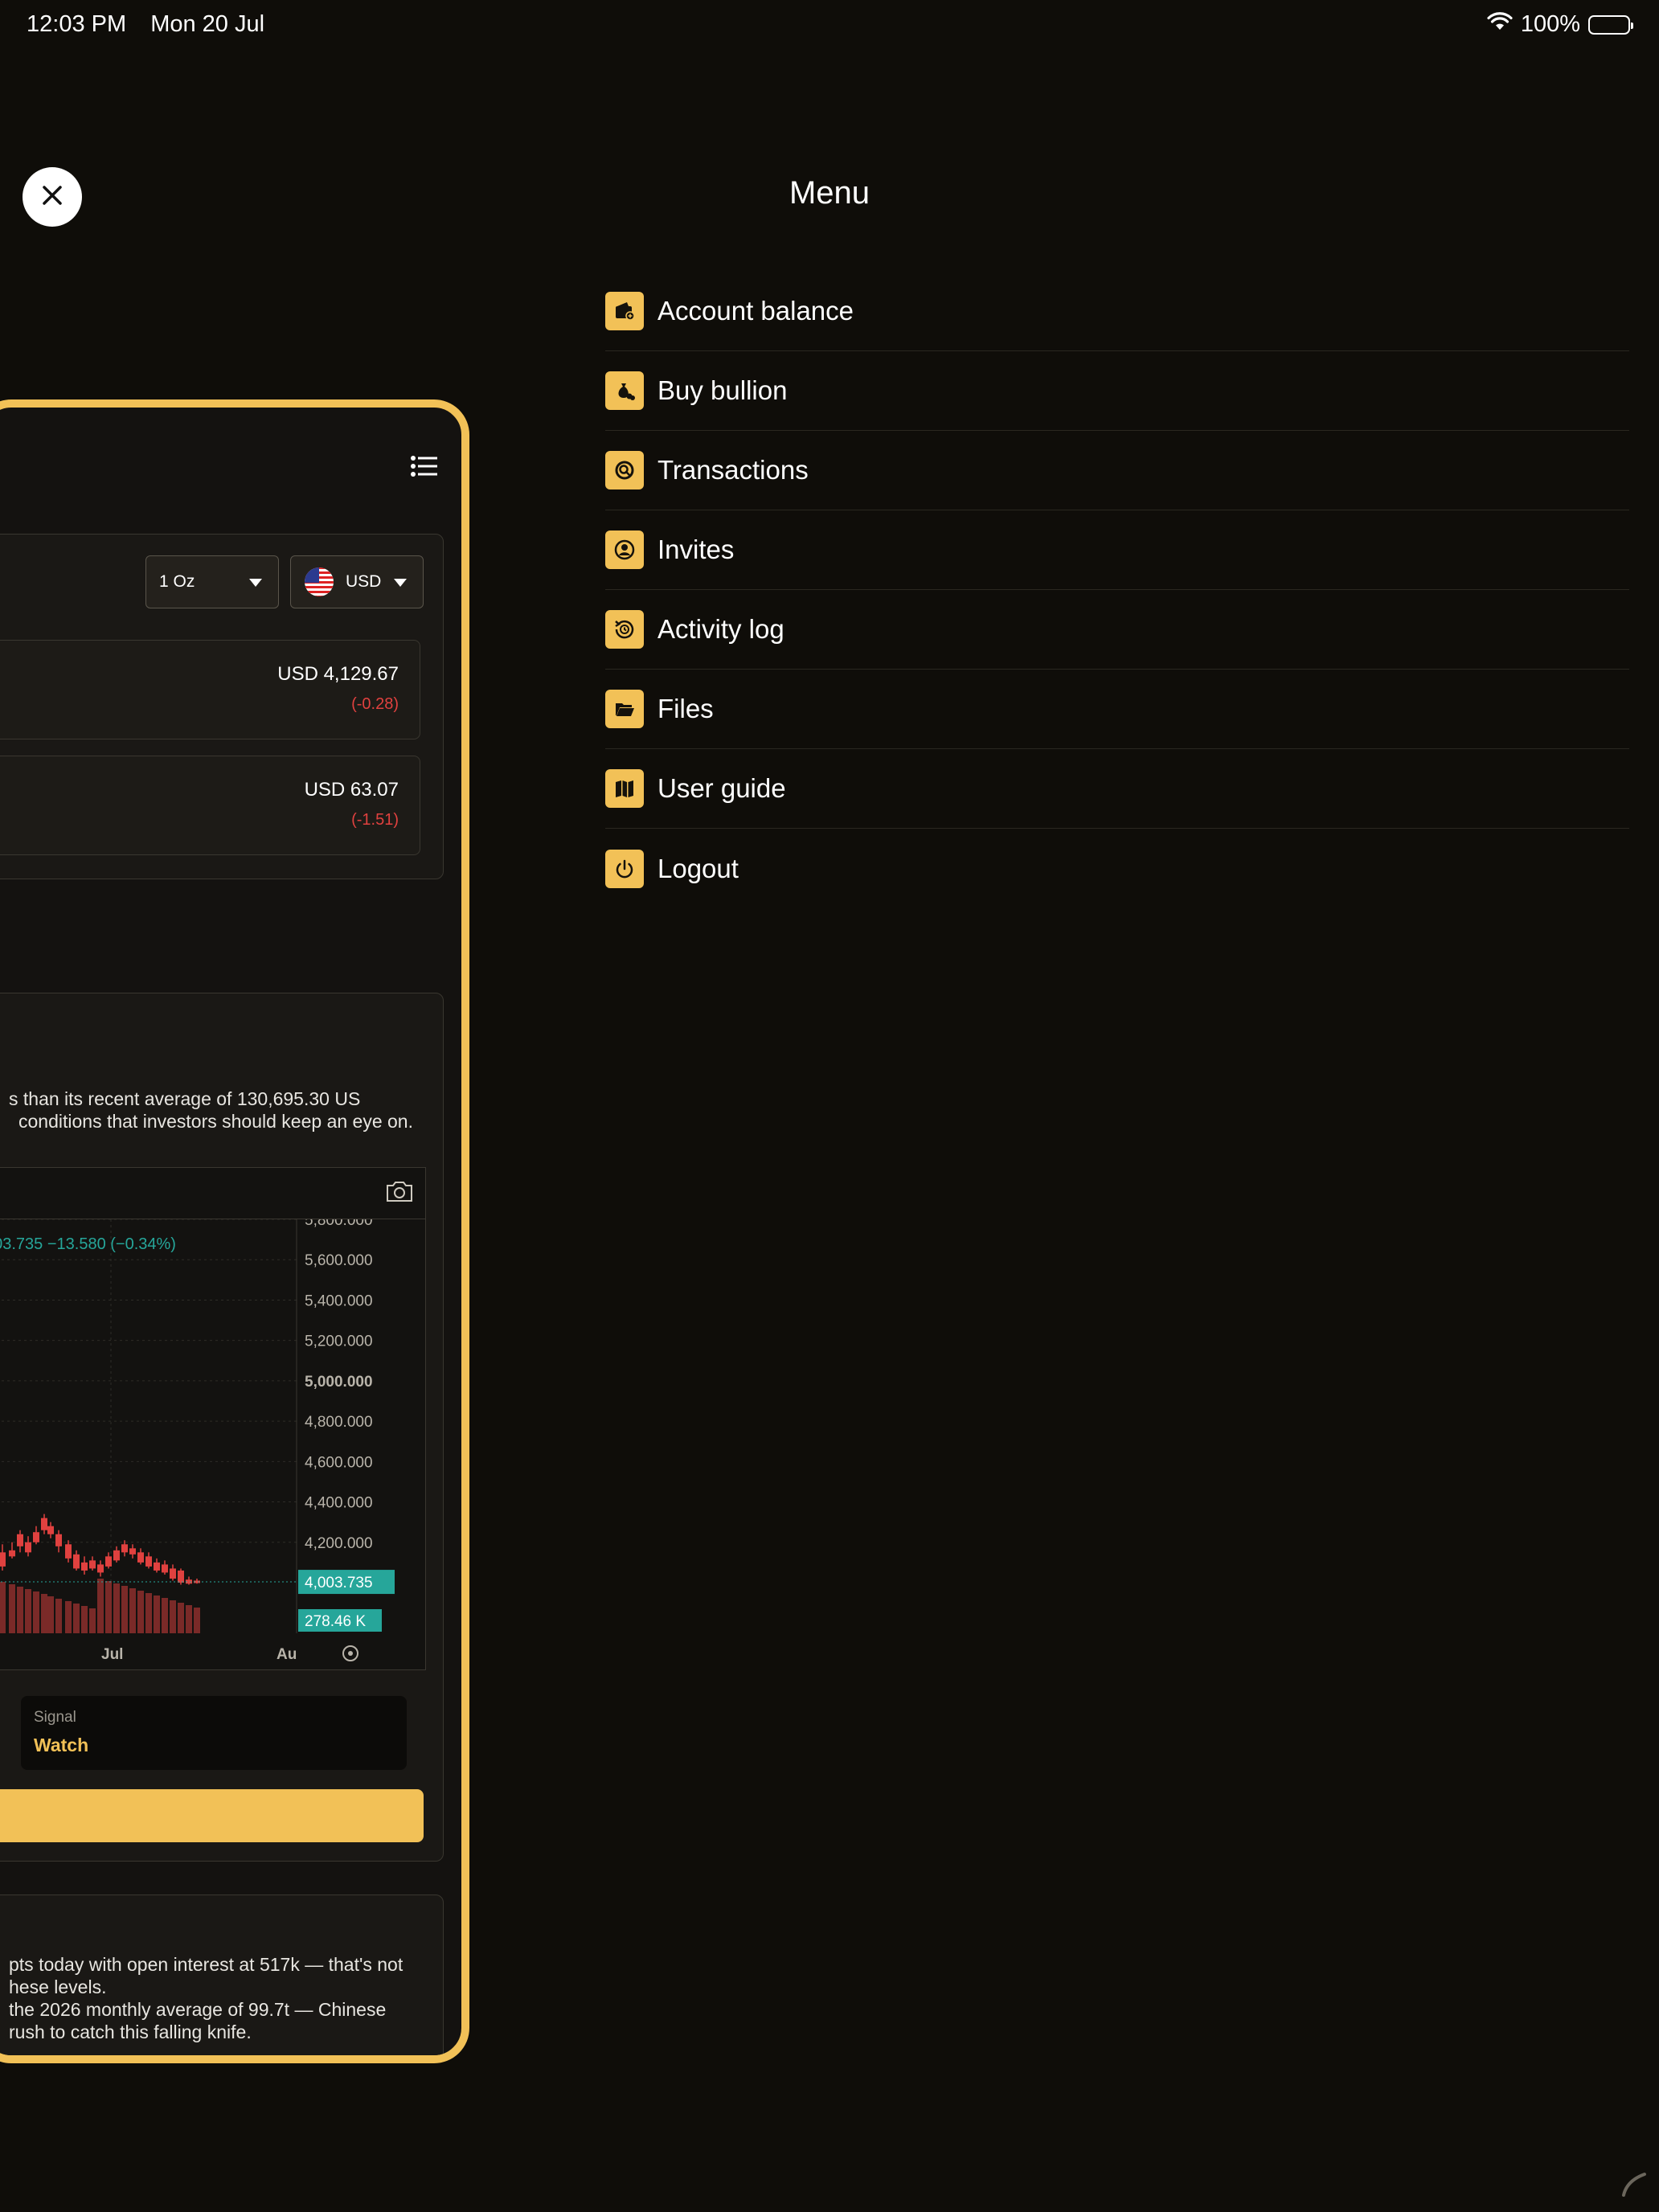 The image size is (1659, 2212). What do you see at coordinates (339, 1224) in the screenshot?
I see `y-tick-label: 5,800.000` at bounding box center [339, 1224].